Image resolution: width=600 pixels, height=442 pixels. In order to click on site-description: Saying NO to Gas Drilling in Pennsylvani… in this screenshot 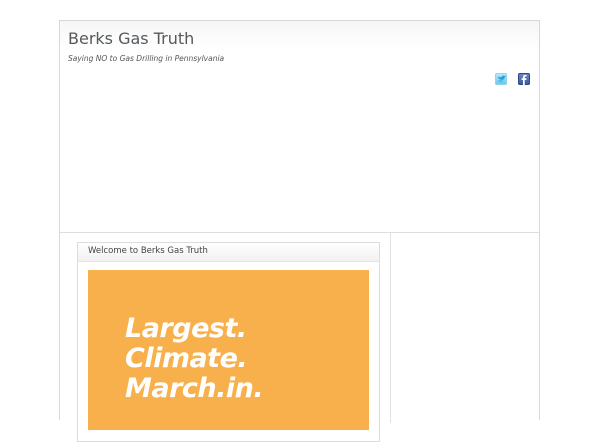, I will do `click(146, 58)`.